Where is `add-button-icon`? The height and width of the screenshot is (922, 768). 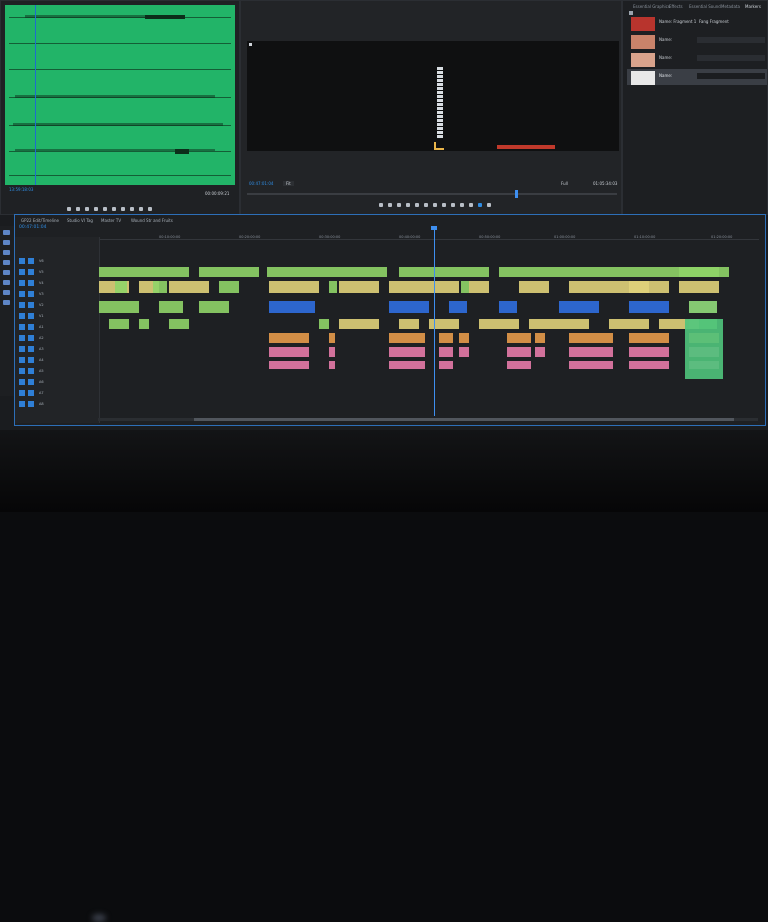 add-button-icon is located at coordinates (489, 205).